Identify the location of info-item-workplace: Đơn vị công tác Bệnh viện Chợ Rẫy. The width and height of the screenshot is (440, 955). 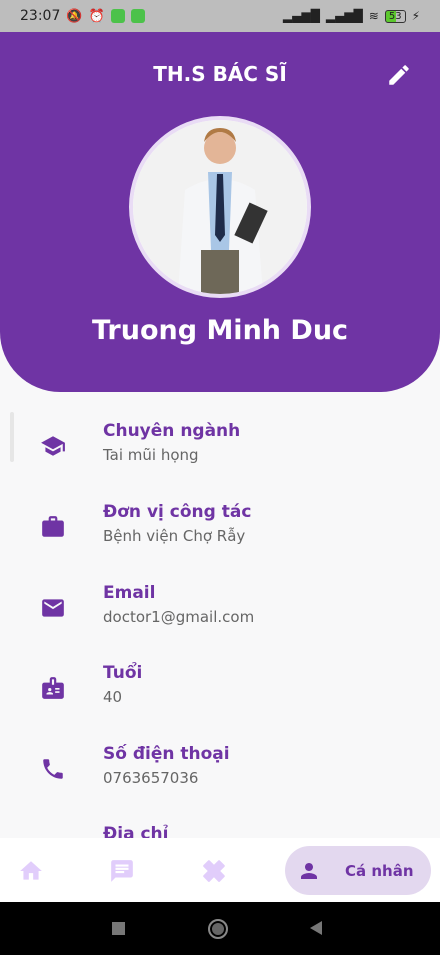
(220, 532).